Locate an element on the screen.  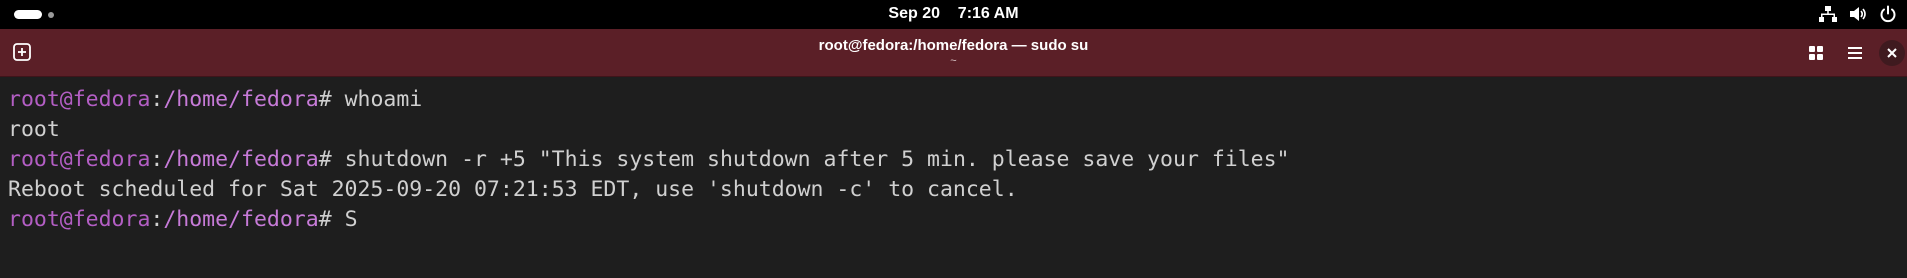
main-menu-button is located at coordinates (1855, 53).